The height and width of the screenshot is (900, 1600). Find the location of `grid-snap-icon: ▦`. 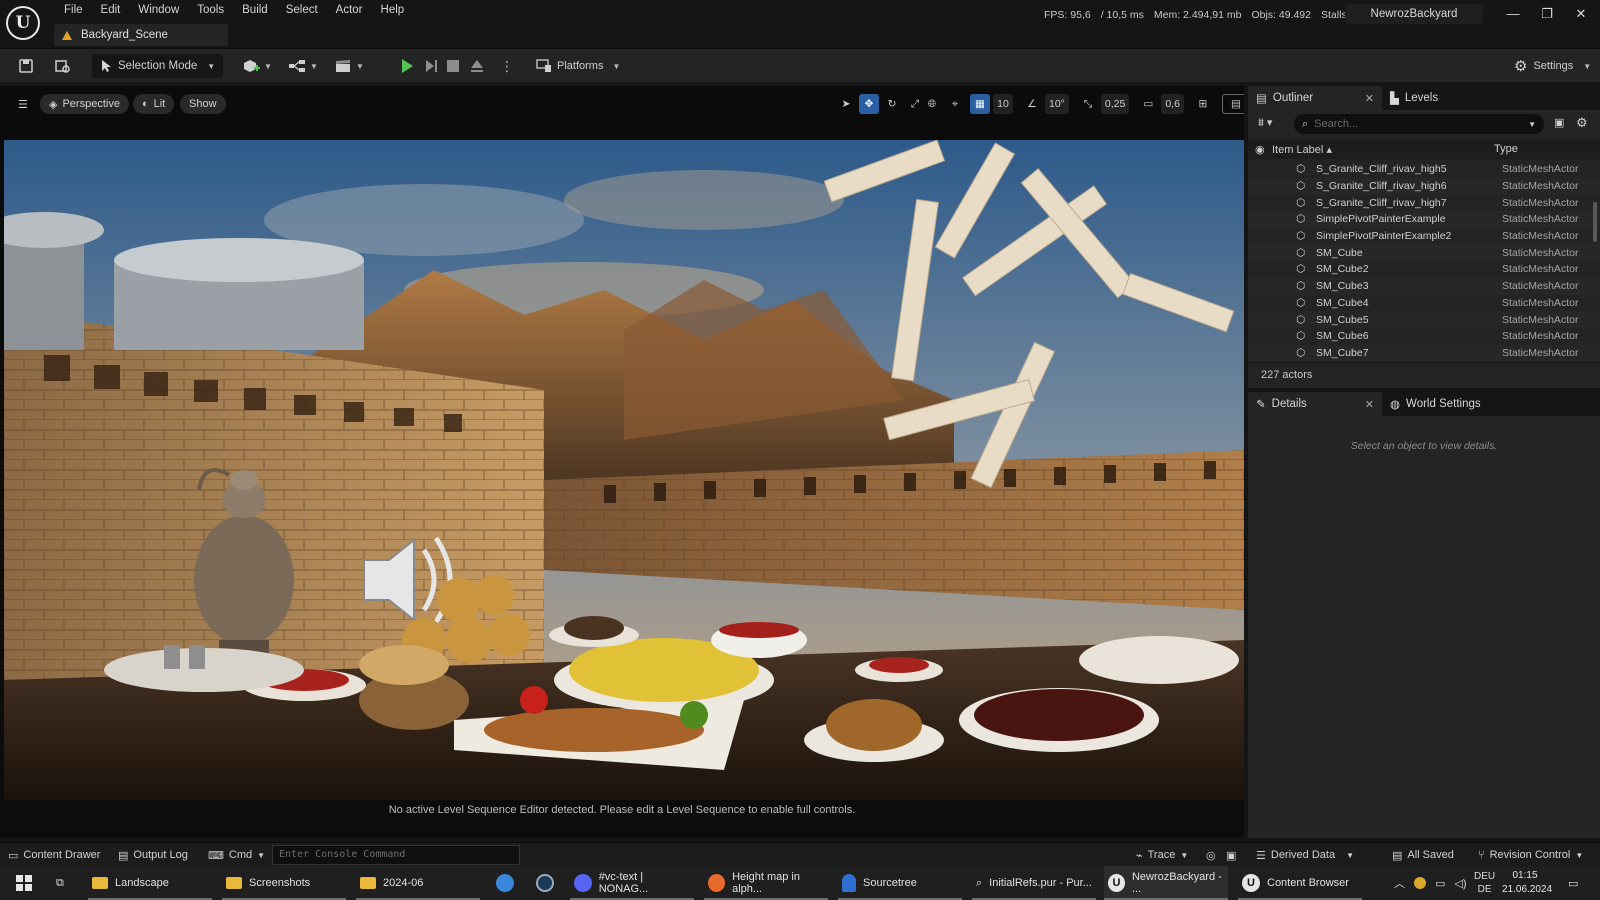

grid-snap-icon: ▦ is located at coordinates (980, 104).